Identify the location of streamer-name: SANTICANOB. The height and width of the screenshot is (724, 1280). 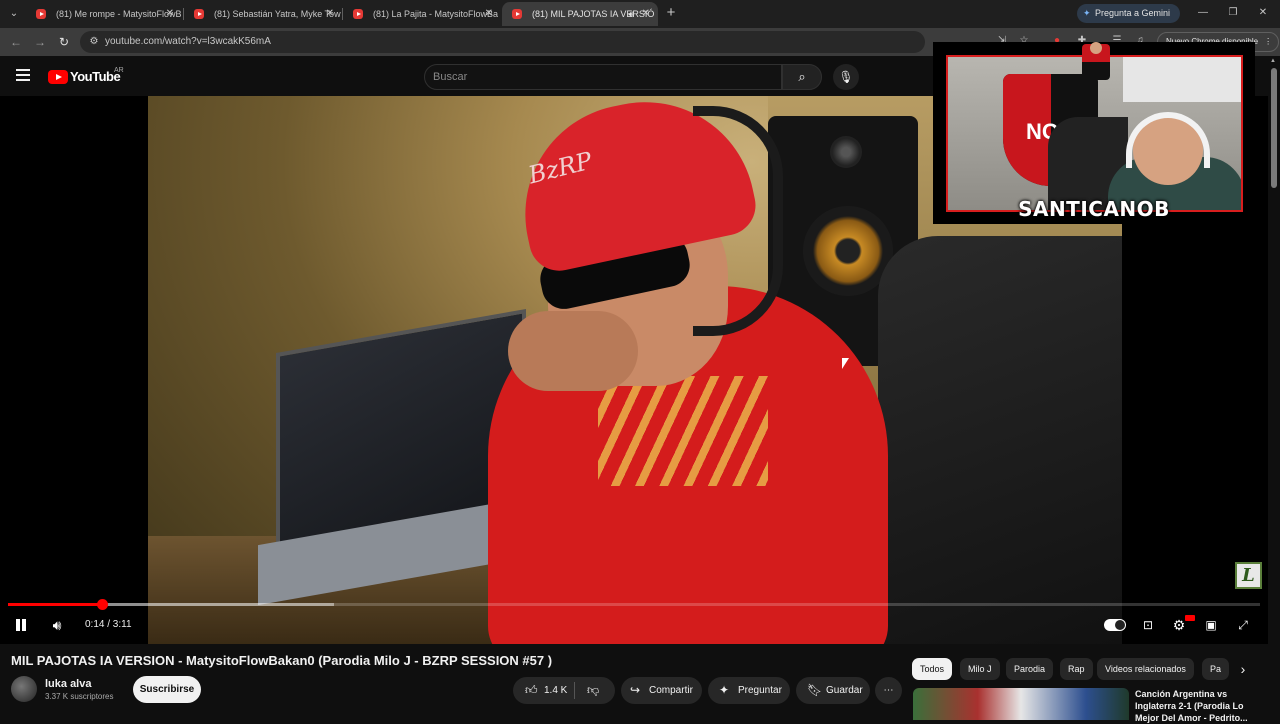
(1094, 209).